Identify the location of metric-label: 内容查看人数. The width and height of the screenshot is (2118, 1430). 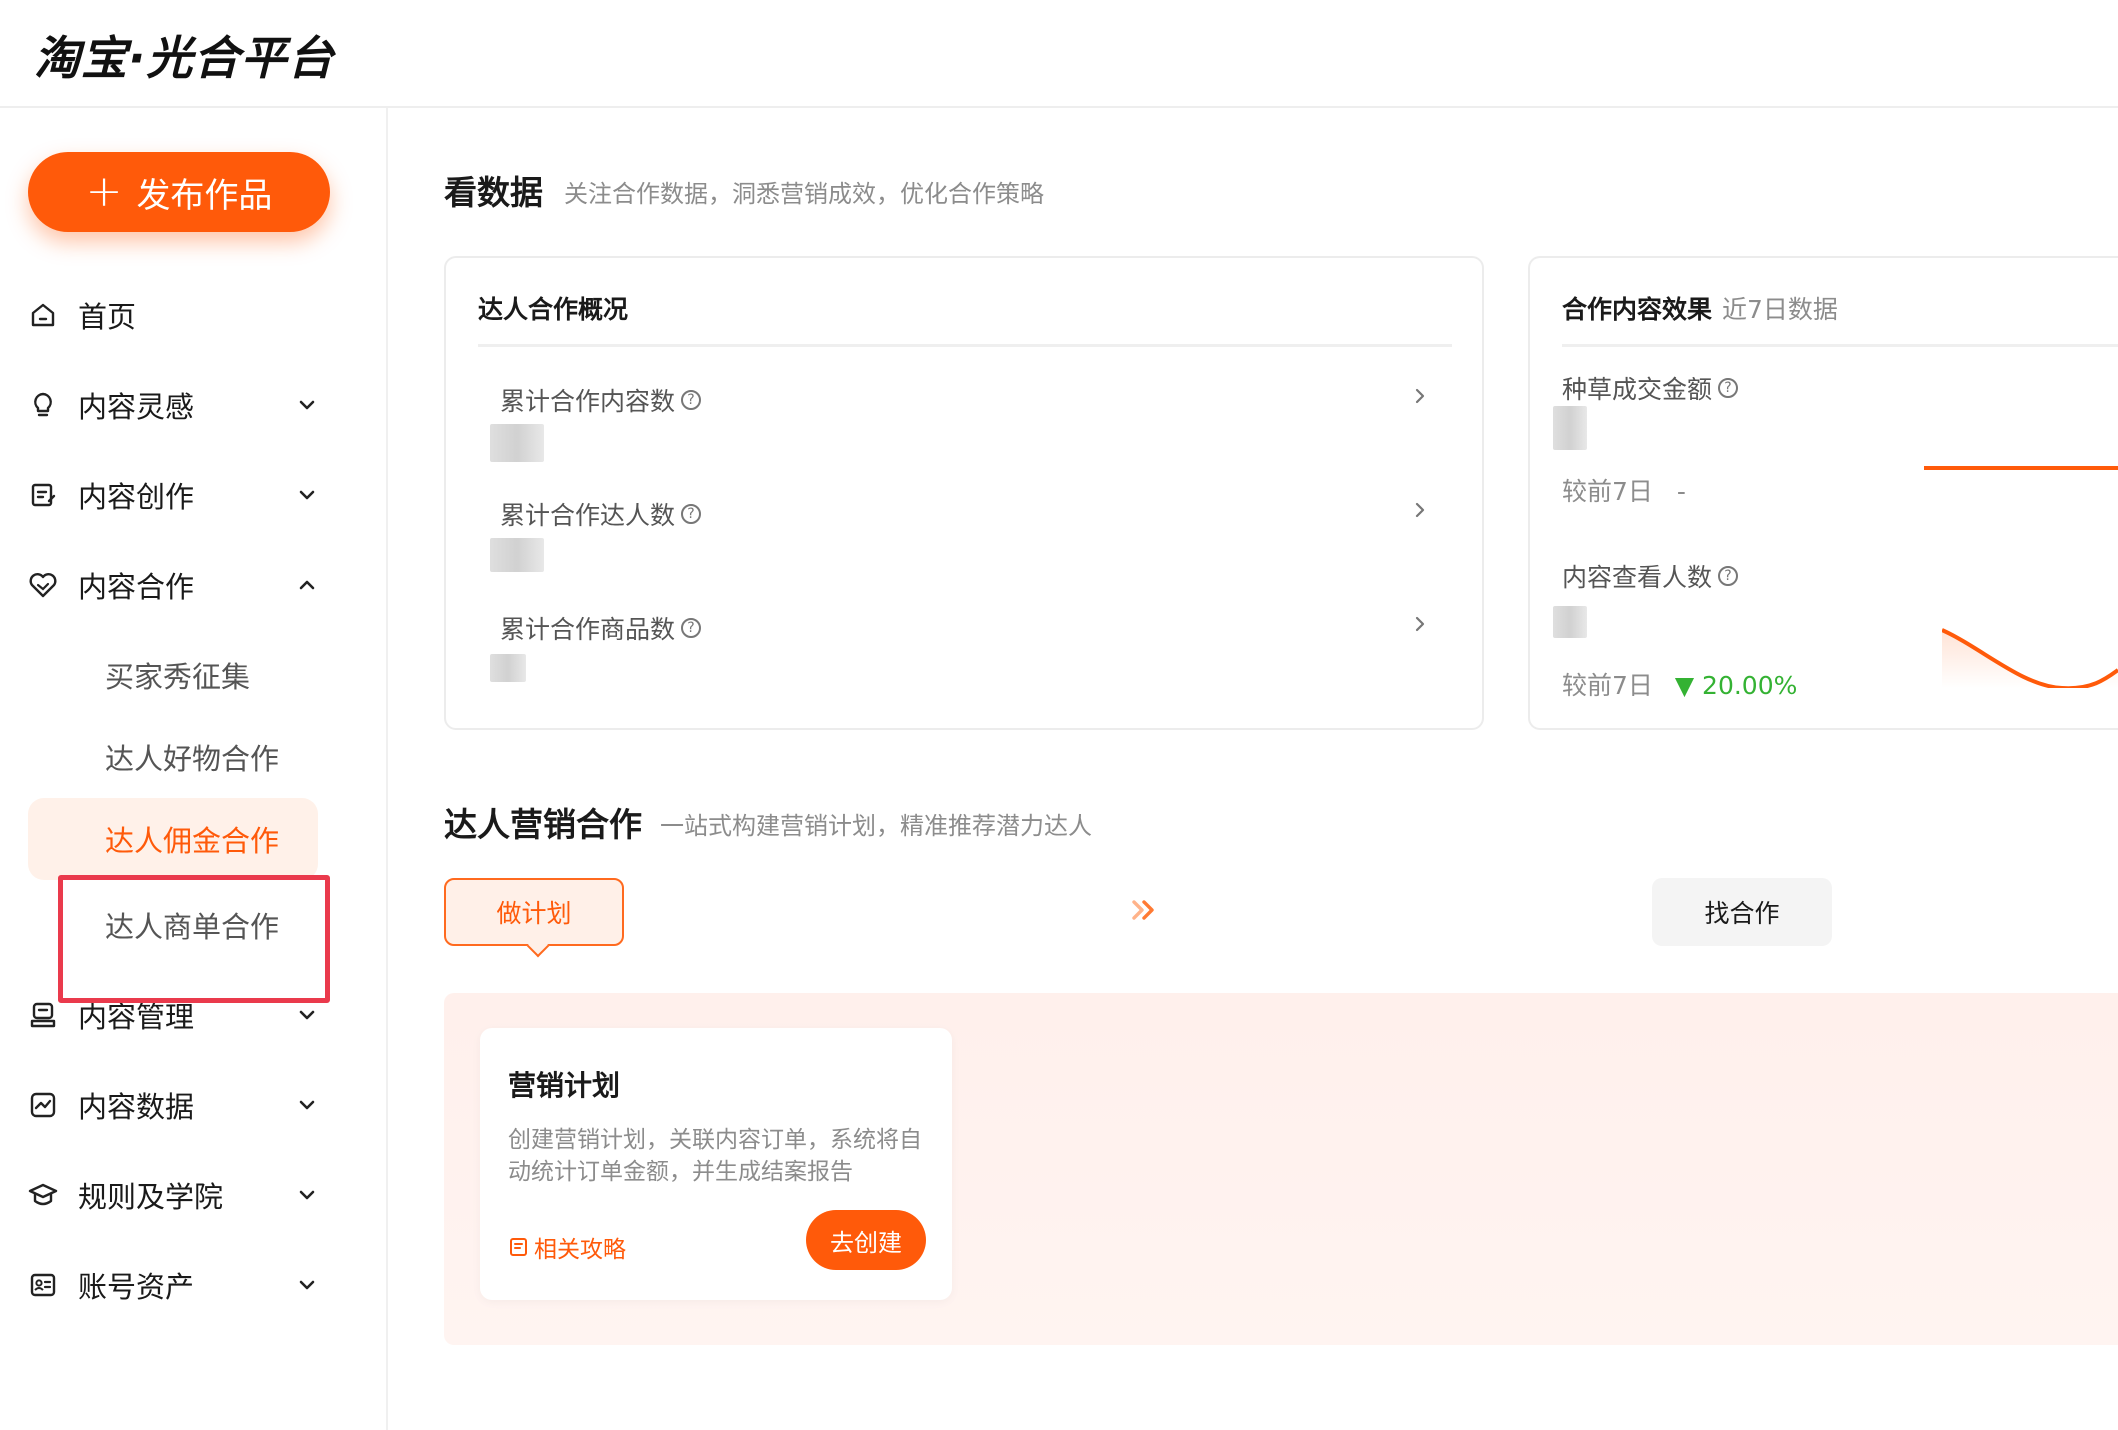
(1637, 577).